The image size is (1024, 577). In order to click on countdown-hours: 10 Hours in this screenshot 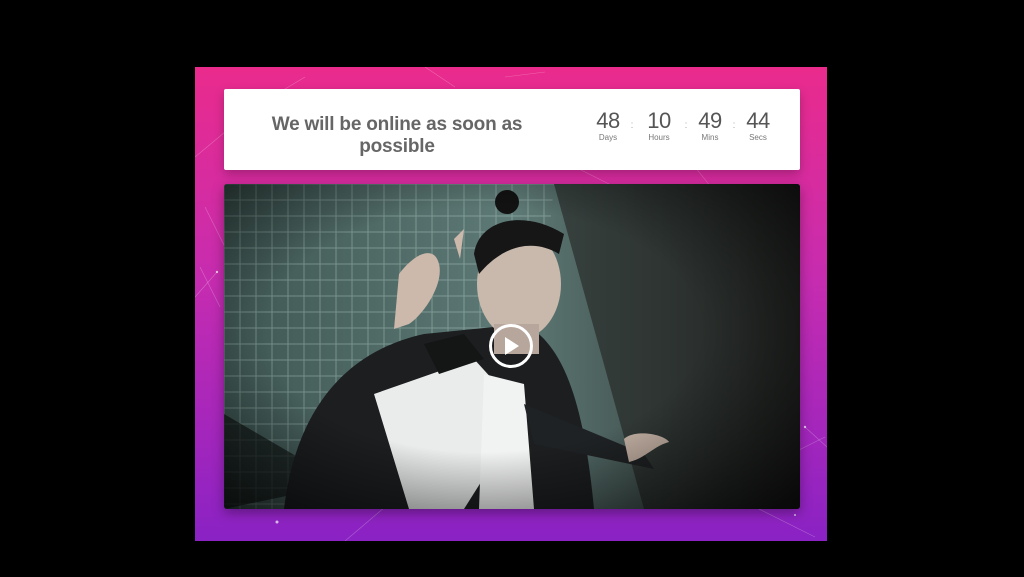, I will do `click(659, 126)`.